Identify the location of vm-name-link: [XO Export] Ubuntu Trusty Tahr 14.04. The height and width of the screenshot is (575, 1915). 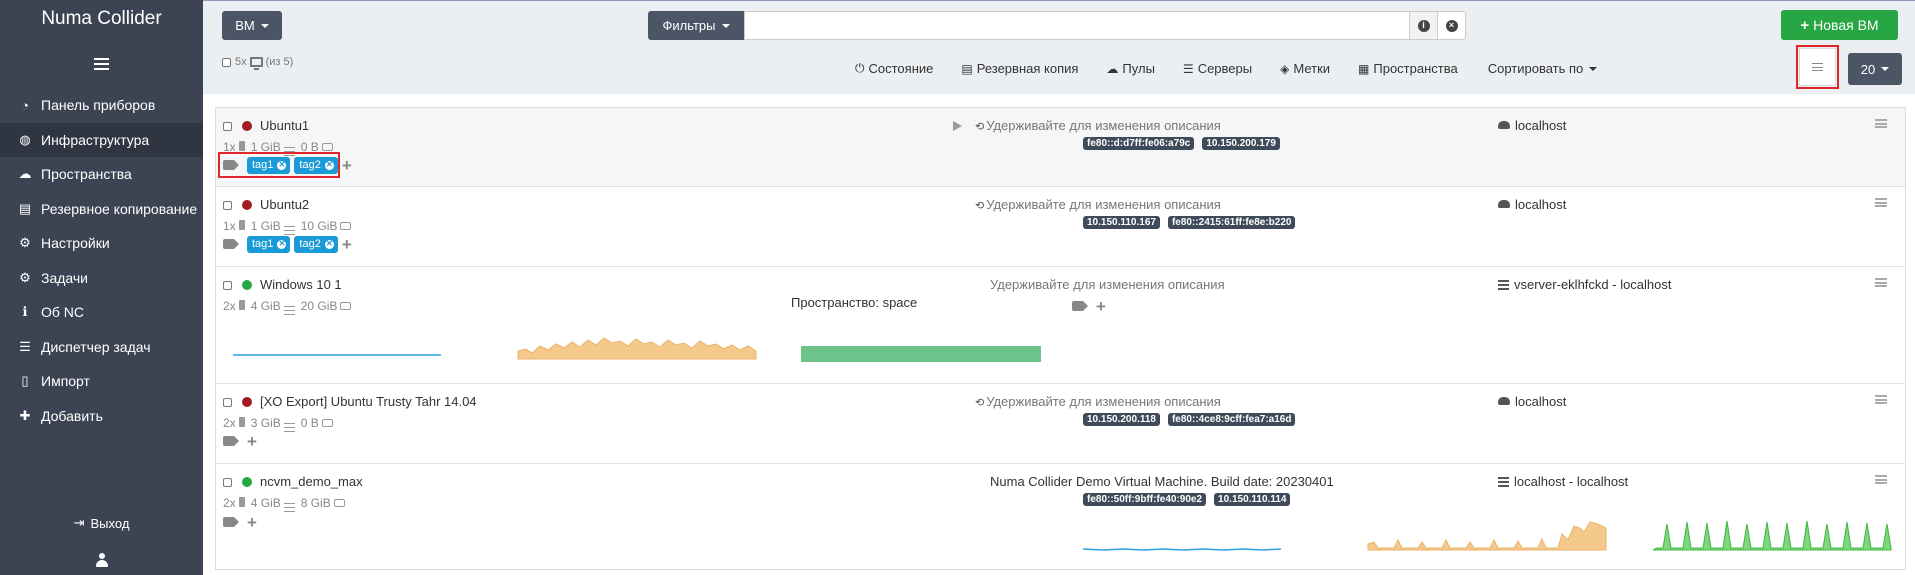
(368, 401).